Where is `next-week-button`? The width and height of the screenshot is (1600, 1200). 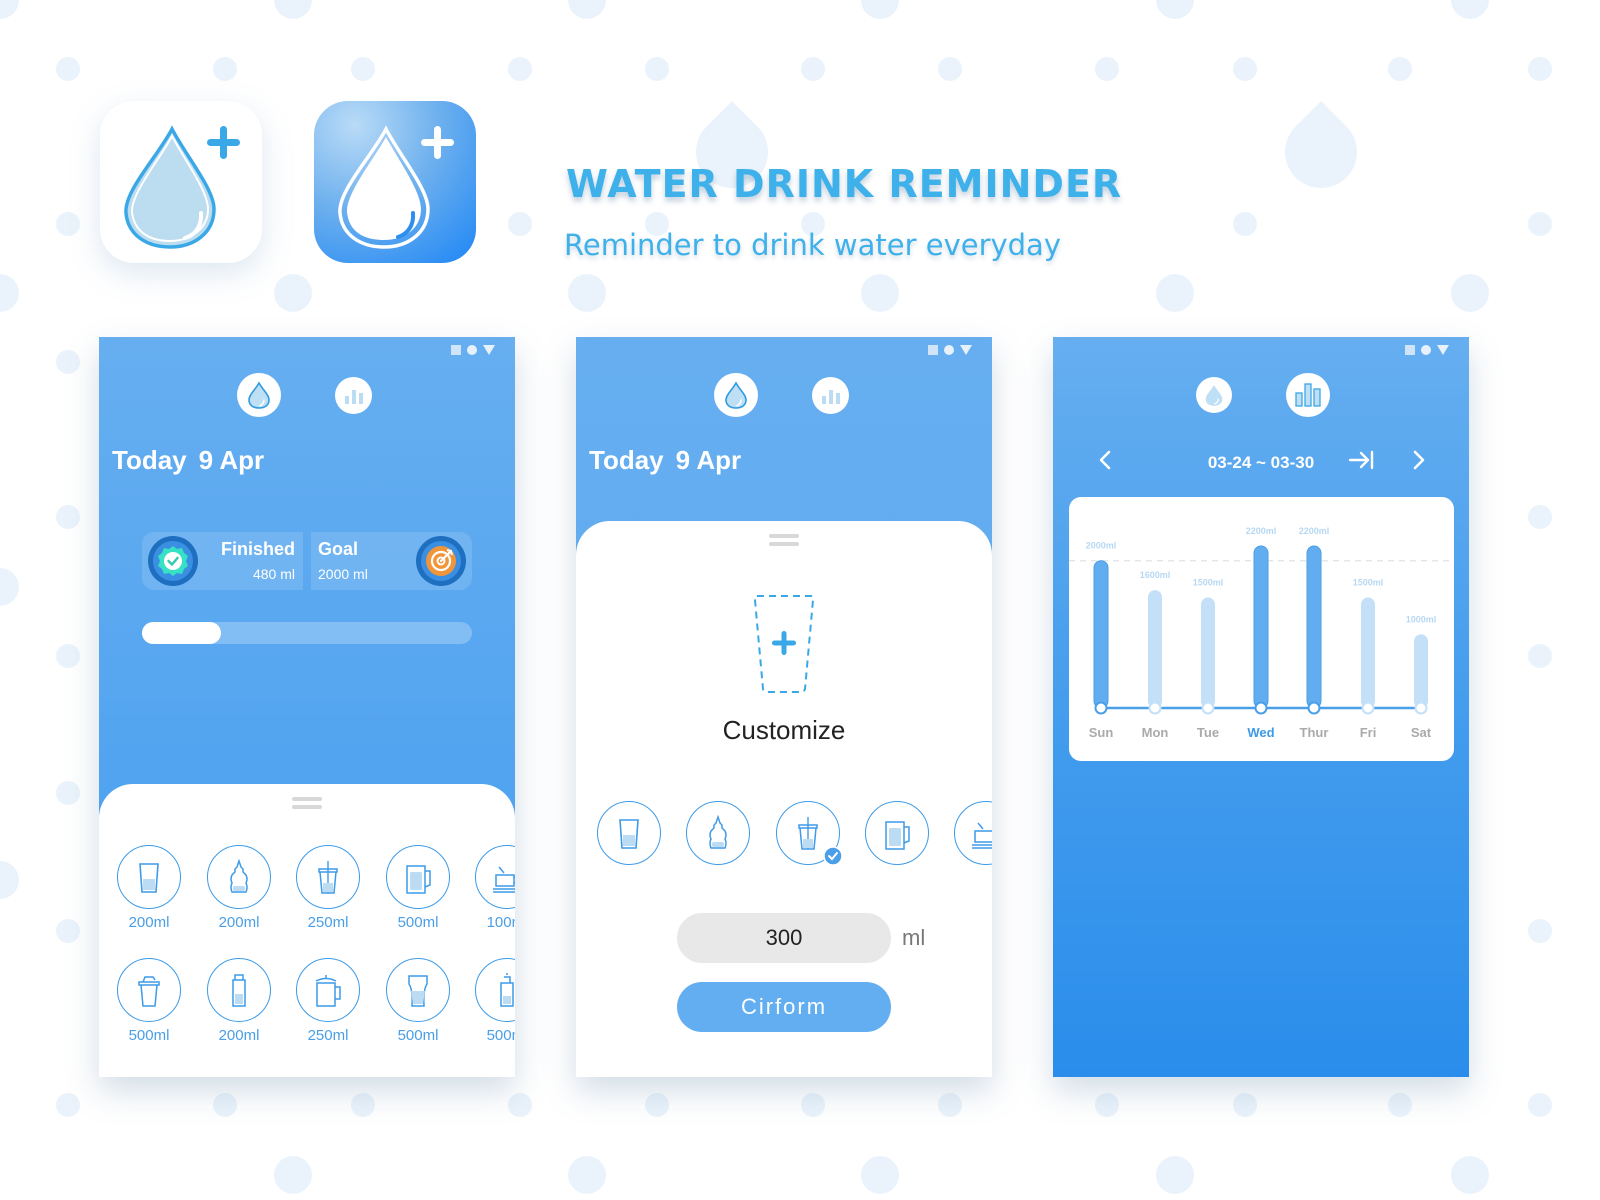 next-week-button is located at coordinates (1419, 462).